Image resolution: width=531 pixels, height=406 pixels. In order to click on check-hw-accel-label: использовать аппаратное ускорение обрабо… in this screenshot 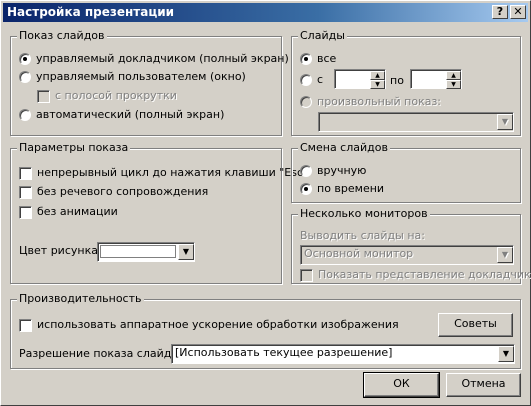, I will do `click(218, 324)`.